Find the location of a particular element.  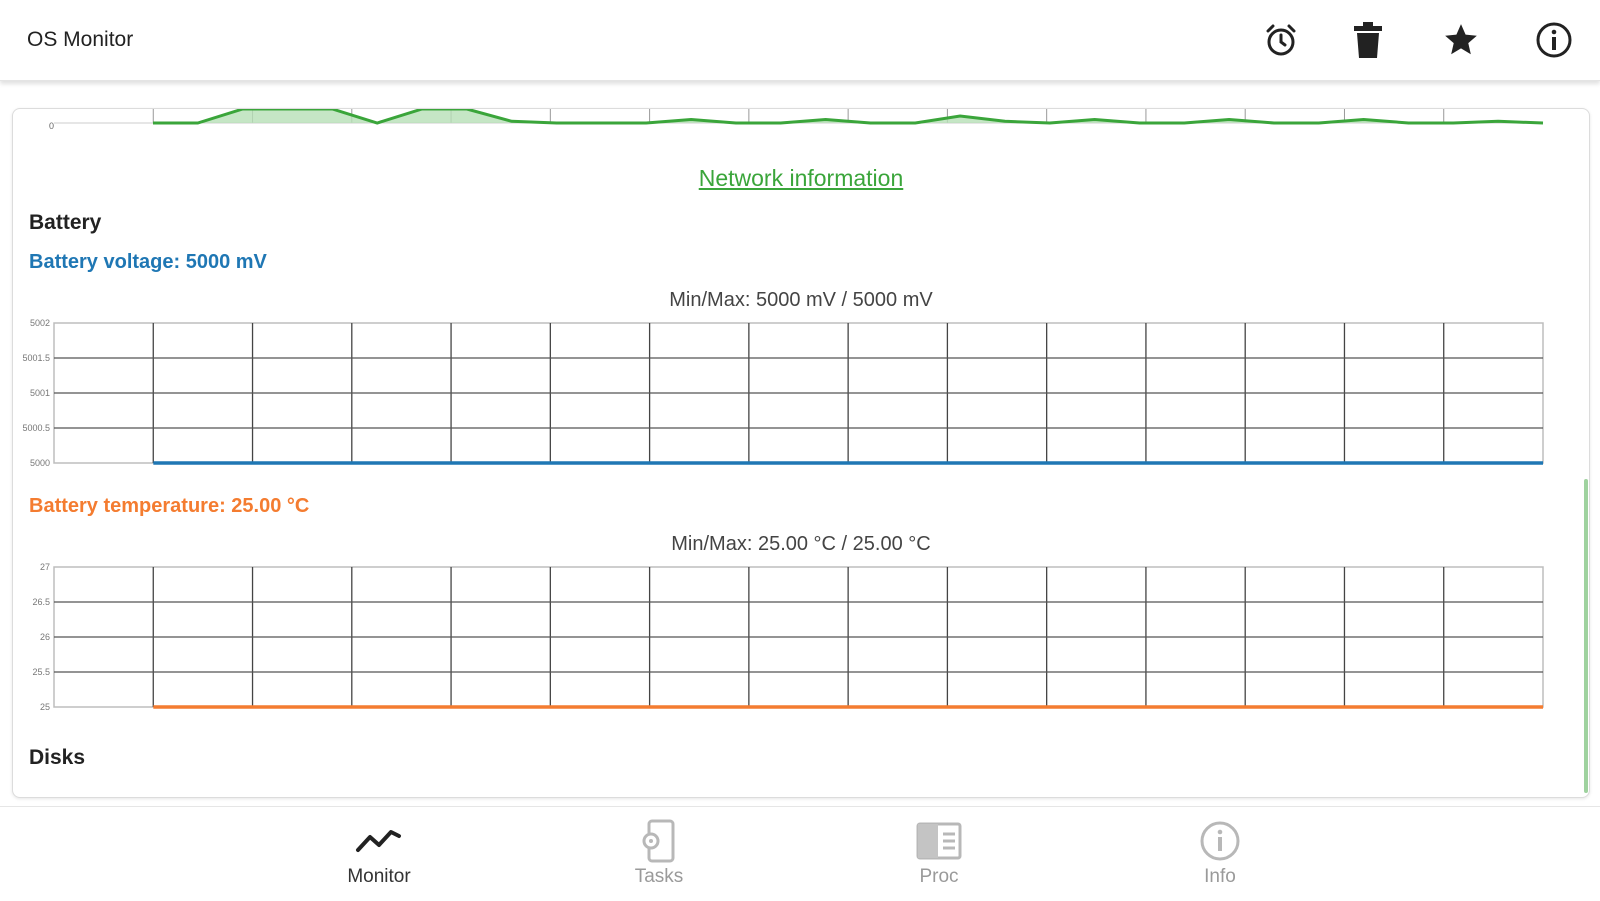

battery-voltage-y-tick: 5000 is located at coordinates (40, 463).